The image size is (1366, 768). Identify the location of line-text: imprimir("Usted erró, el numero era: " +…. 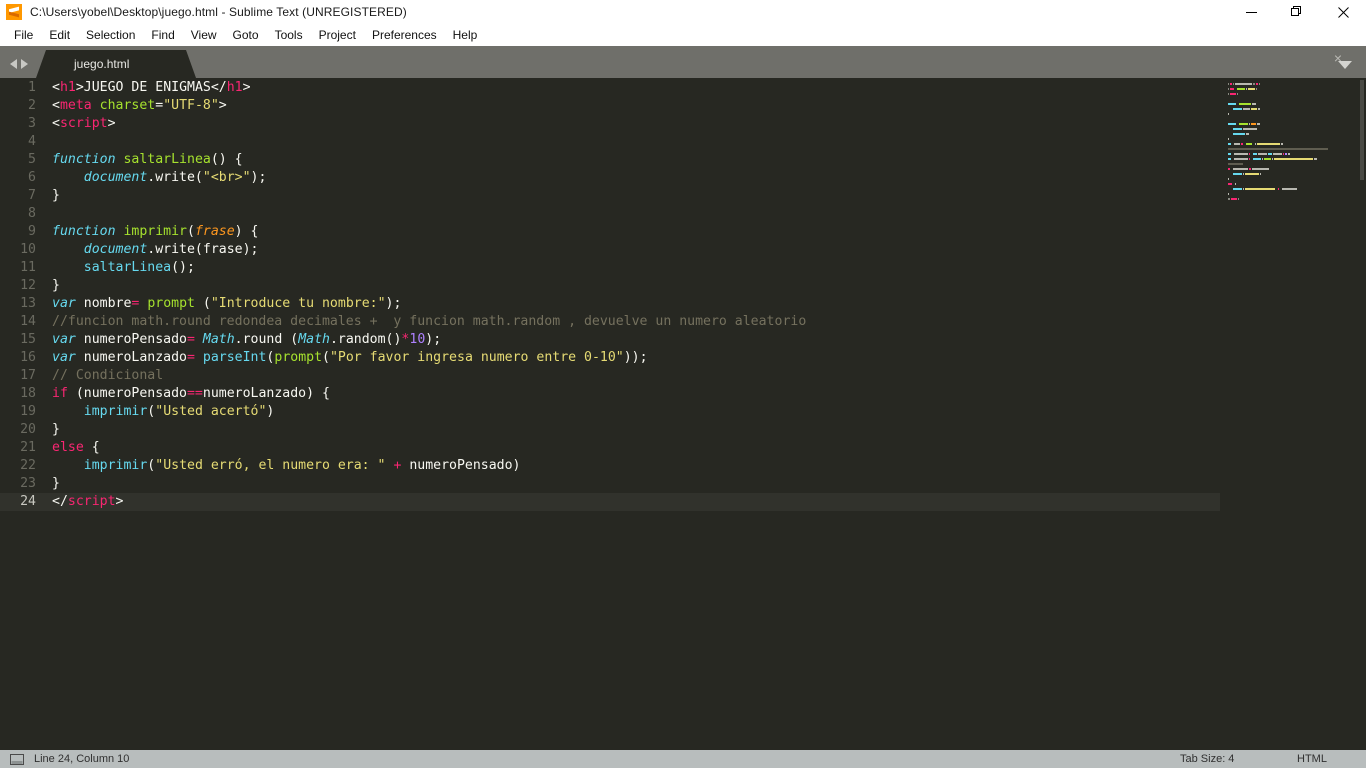
(302, 465).